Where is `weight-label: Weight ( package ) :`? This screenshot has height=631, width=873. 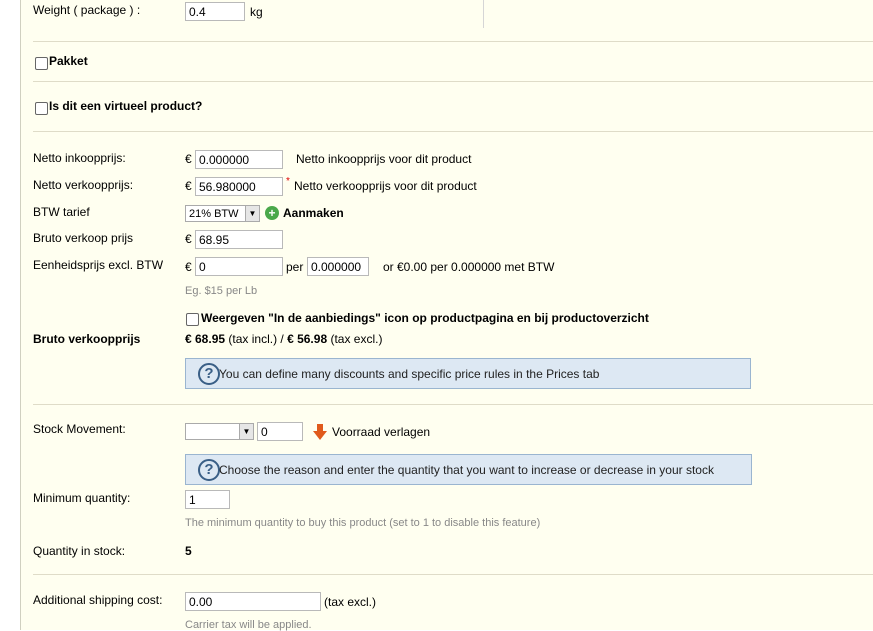
weight-label: Weight ( package ) : is located at coordinates (87, 10).